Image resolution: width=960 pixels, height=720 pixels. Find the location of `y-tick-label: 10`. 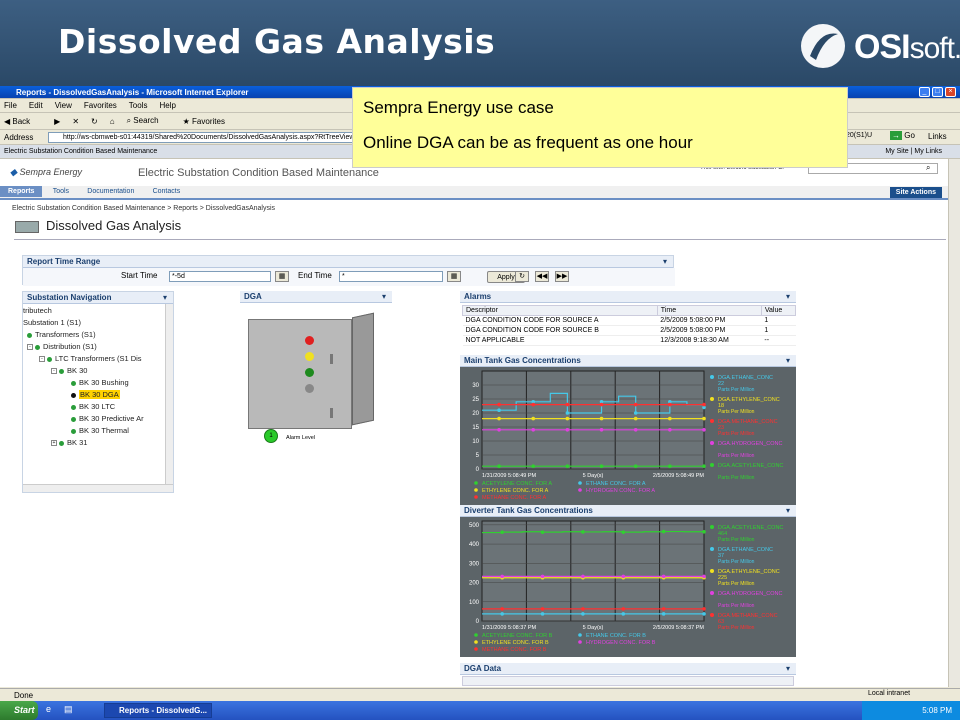

y-tick-label: 10 is located at coordinates (475, 442).